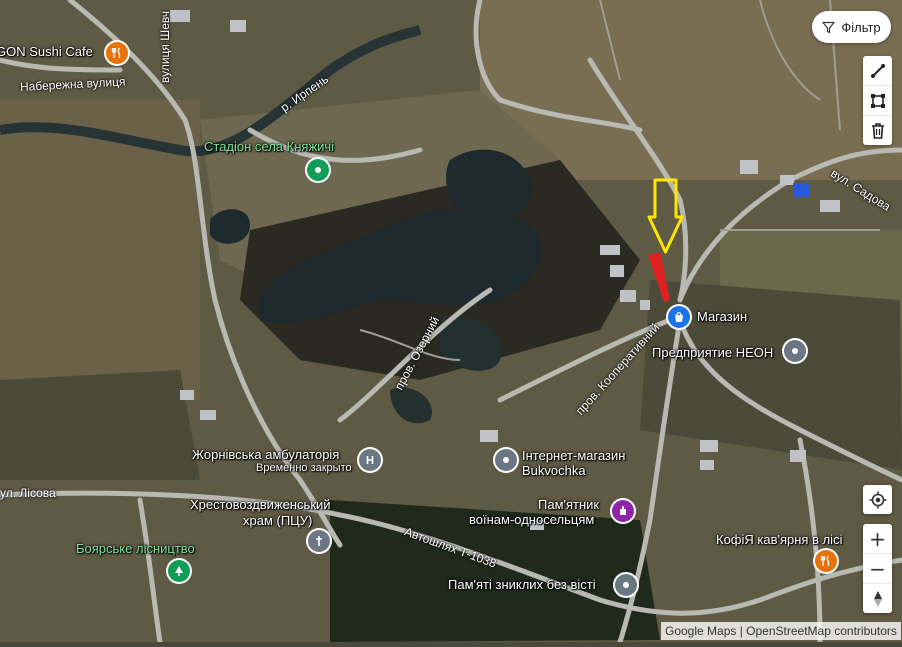 The height and width of the screenshot is (647, 902). I want to click on filter-icon, so click(828, 27).